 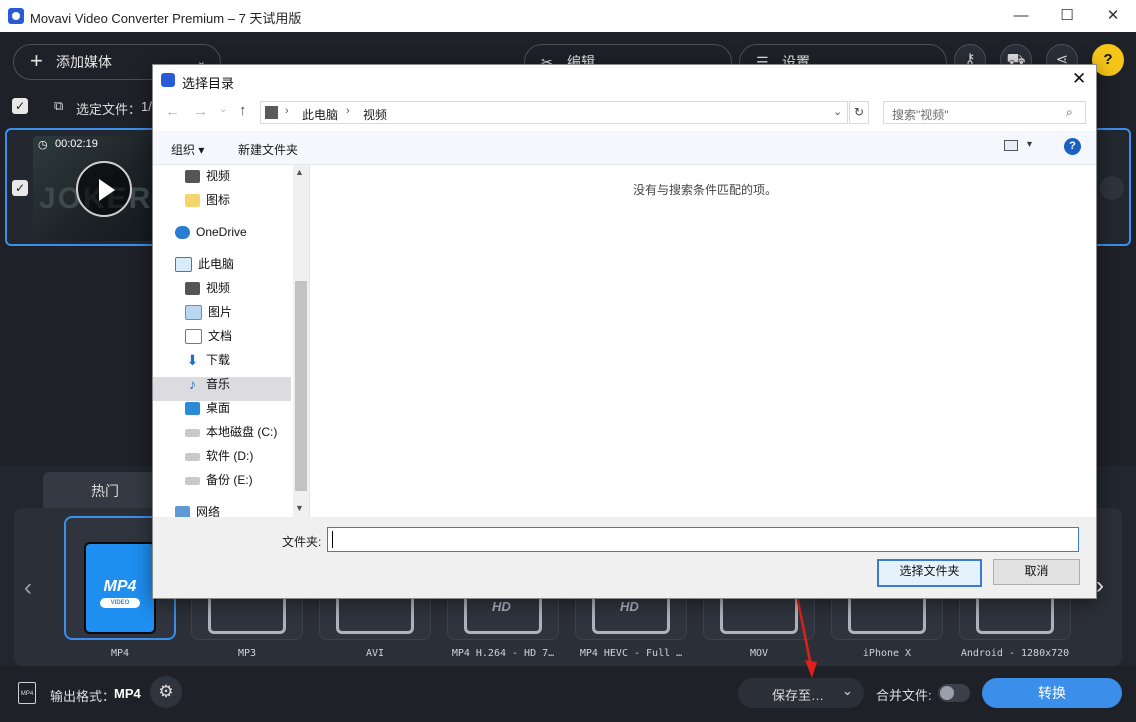 I want to click on nav-item-disk-e: 备份 (E:), so click(x=219, y=480).